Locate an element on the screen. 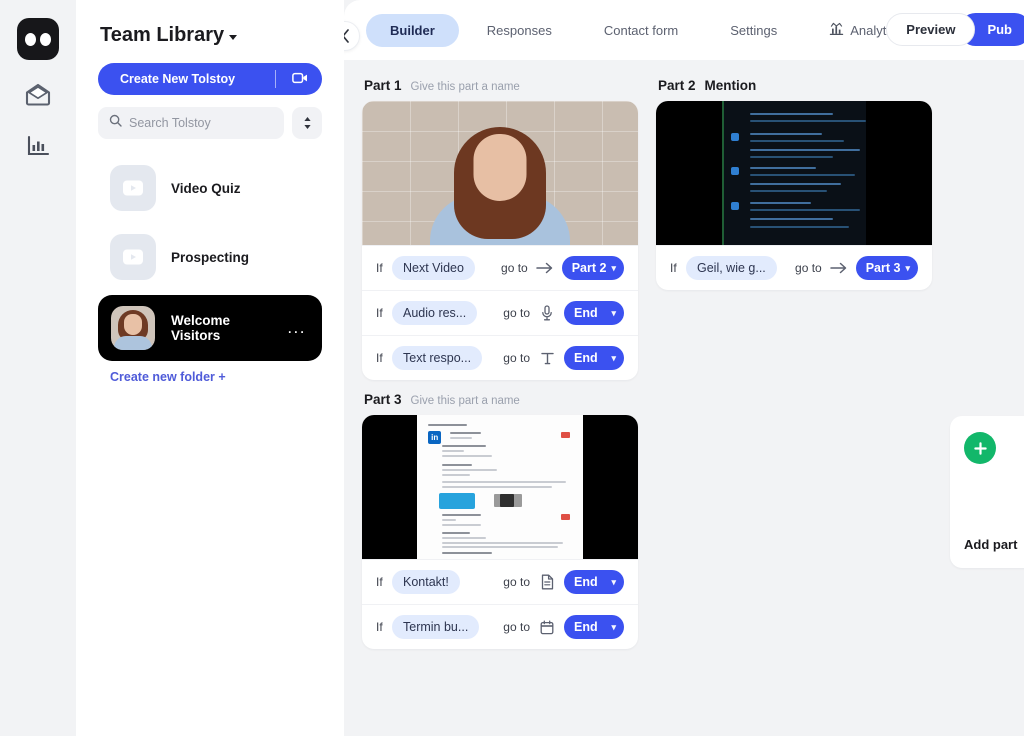  panel-header: Builder Responses Contact form Settings is located at coordinates (684, 30).